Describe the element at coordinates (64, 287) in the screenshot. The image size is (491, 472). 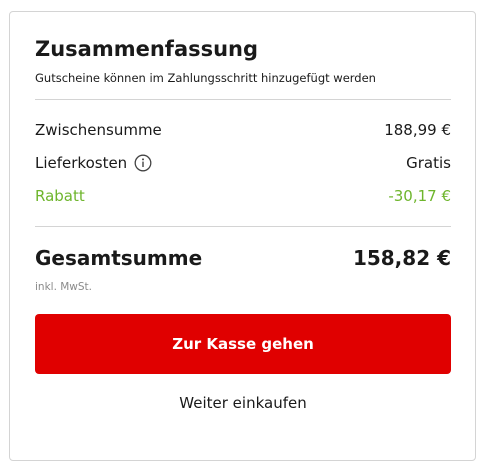
I see `tax-note: inkl. MwSt.` at that location.